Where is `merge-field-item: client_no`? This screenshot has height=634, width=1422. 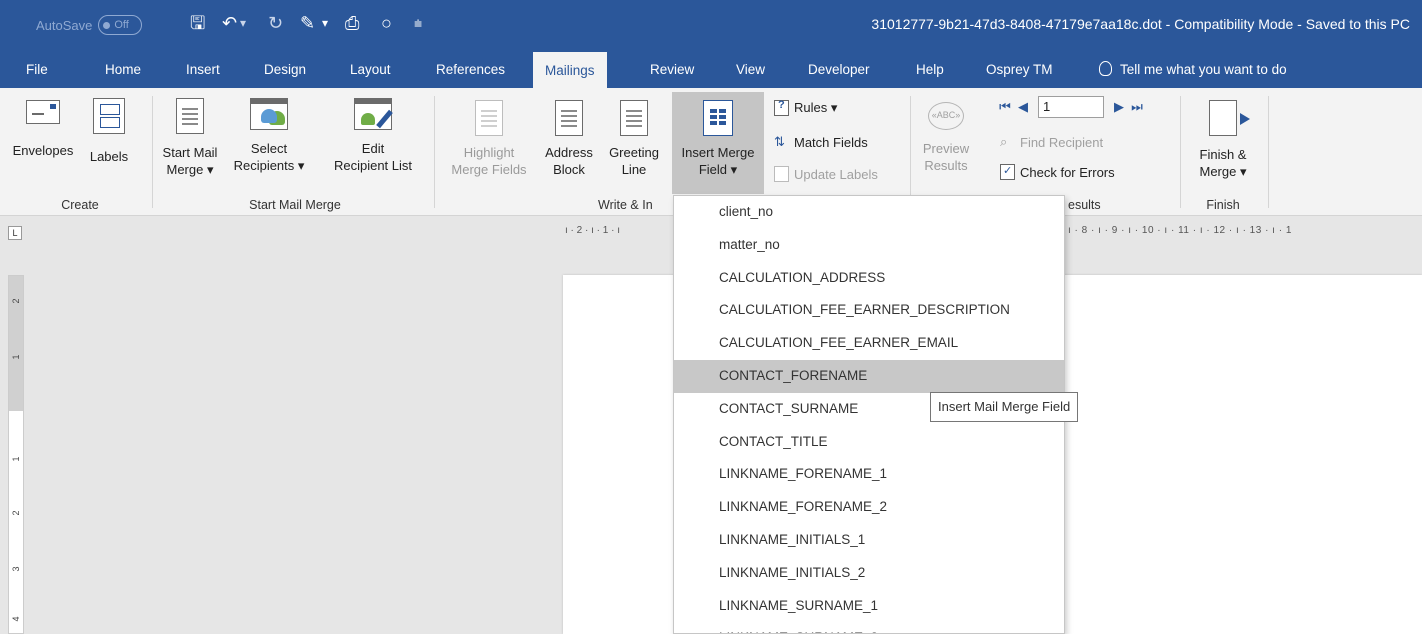 merge-field-item: client_no is located at coordinates (869, 212).